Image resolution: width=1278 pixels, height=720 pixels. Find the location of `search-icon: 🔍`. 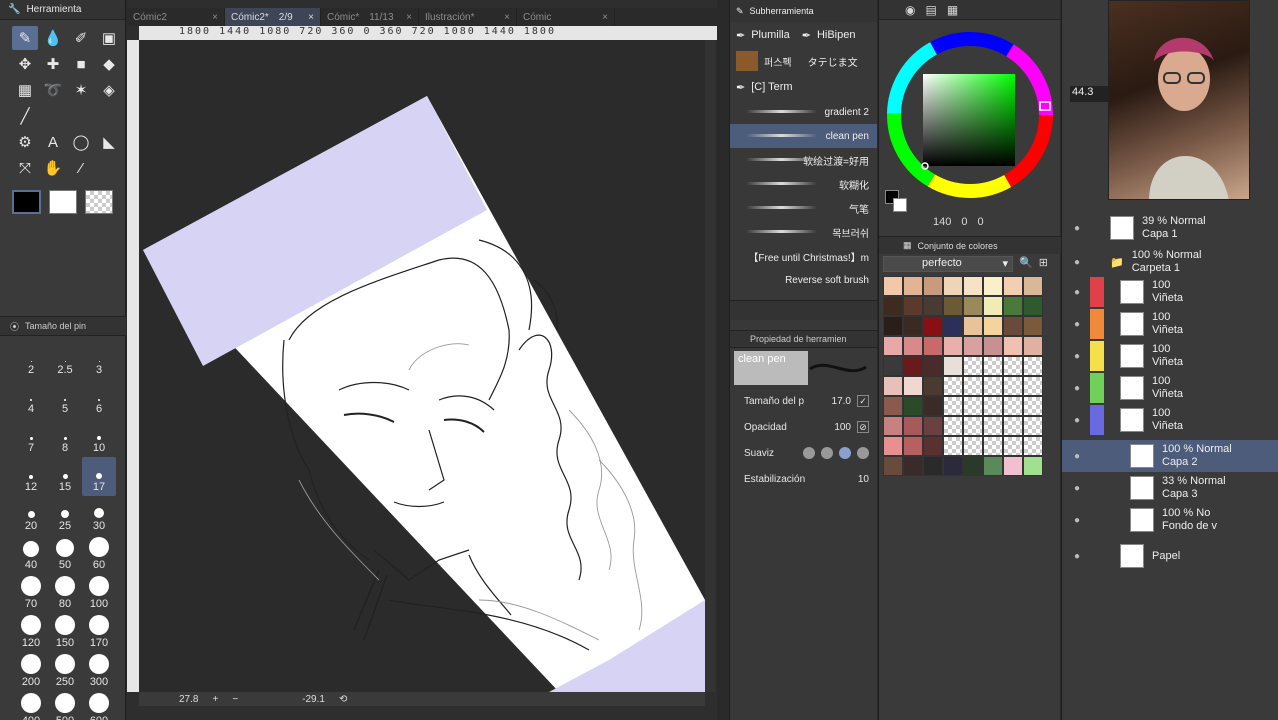

search-icon: 🔍 is located at coordinates (1026, 262).